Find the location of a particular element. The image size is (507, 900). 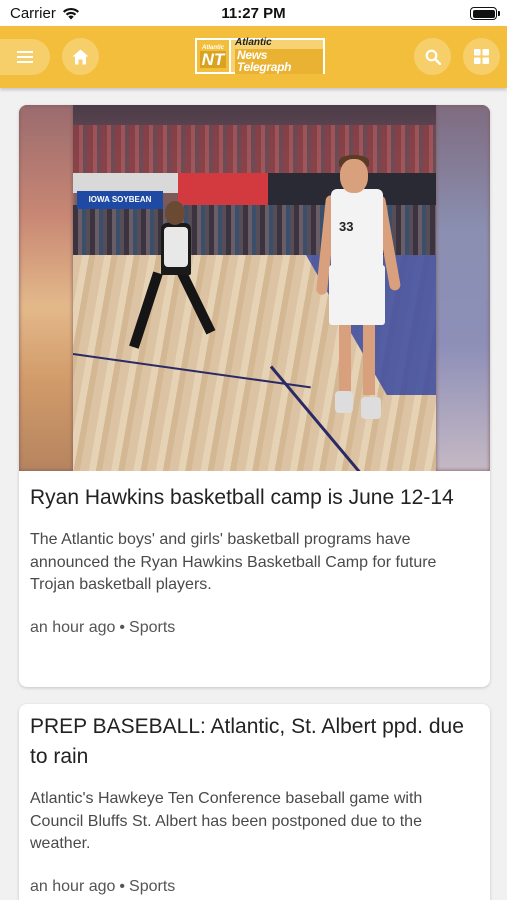

app-header: Atlantic NT Atlantic News Telegraph is located at coordinates (253, 57).